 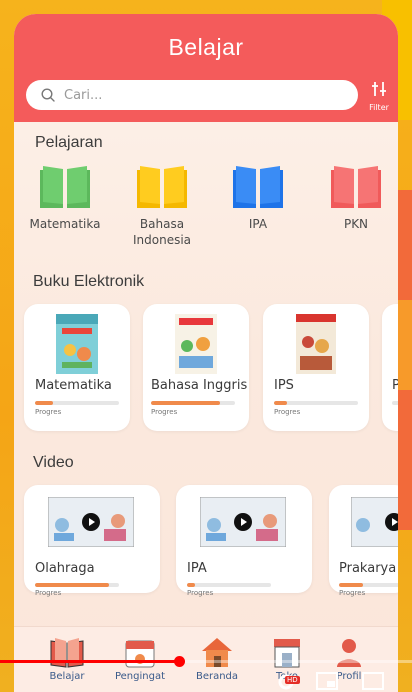 I want to click on page-title: Belajar, so click(x=206, y=47).